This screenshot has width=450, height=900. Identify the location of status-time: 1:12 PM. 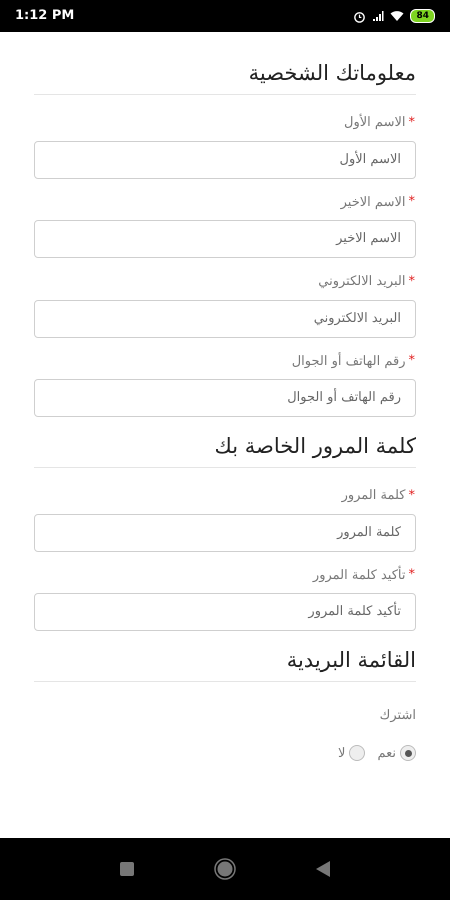
(44, 16).